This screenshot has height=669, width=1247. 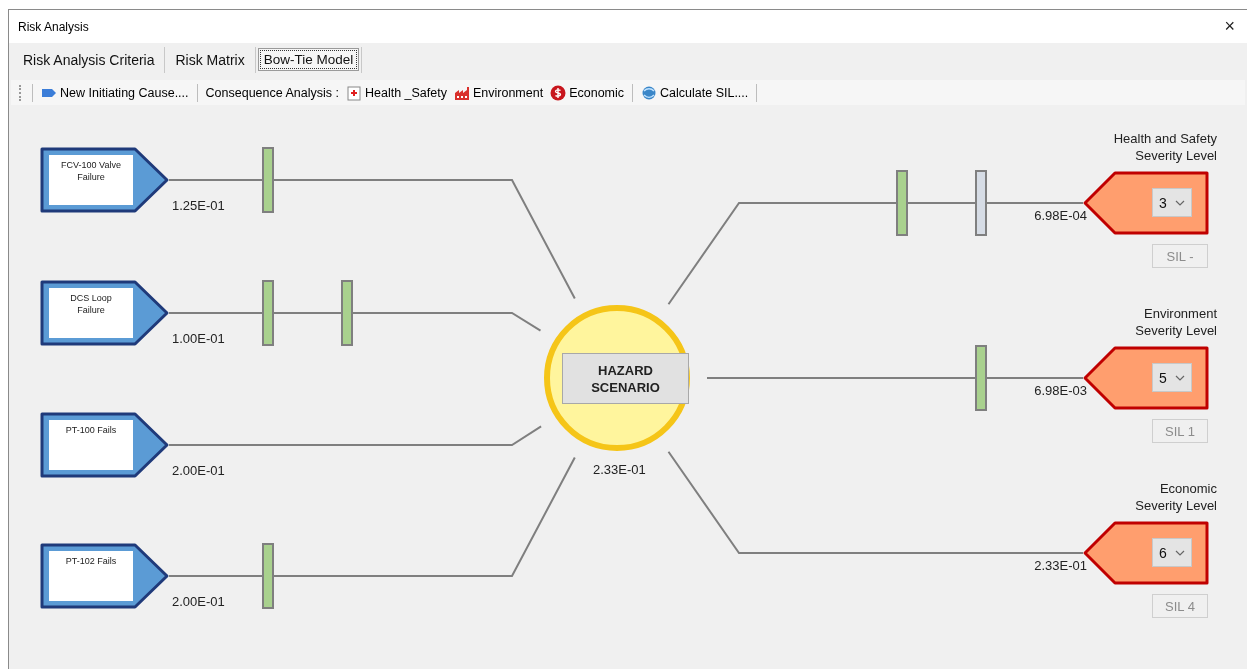 I want to click on severity-dropdown: 6, so click(x=1172, y=552).